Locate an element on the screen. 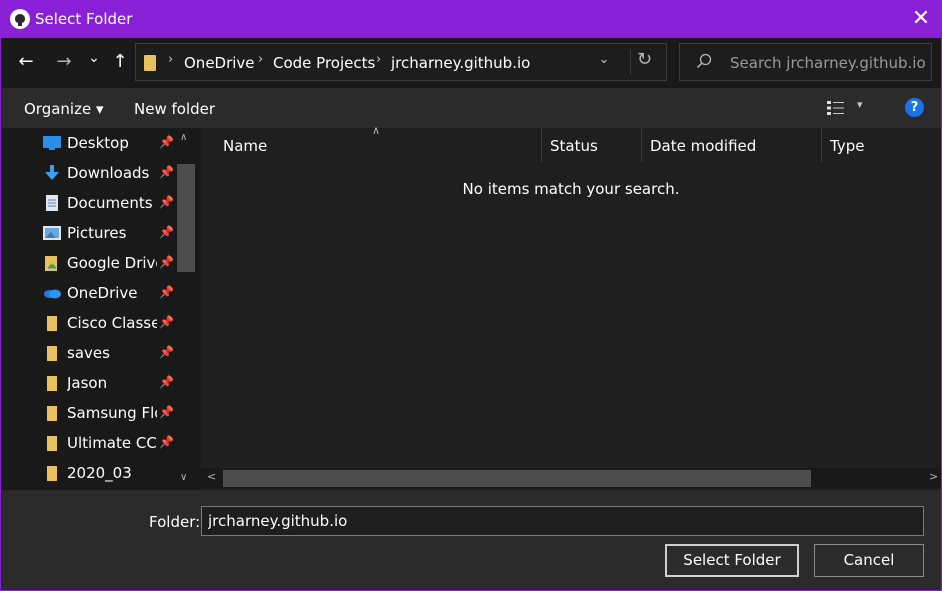 The height and width of the screenshot is (591, 942). column-header-status: Status is located at coordinates (592, 145).